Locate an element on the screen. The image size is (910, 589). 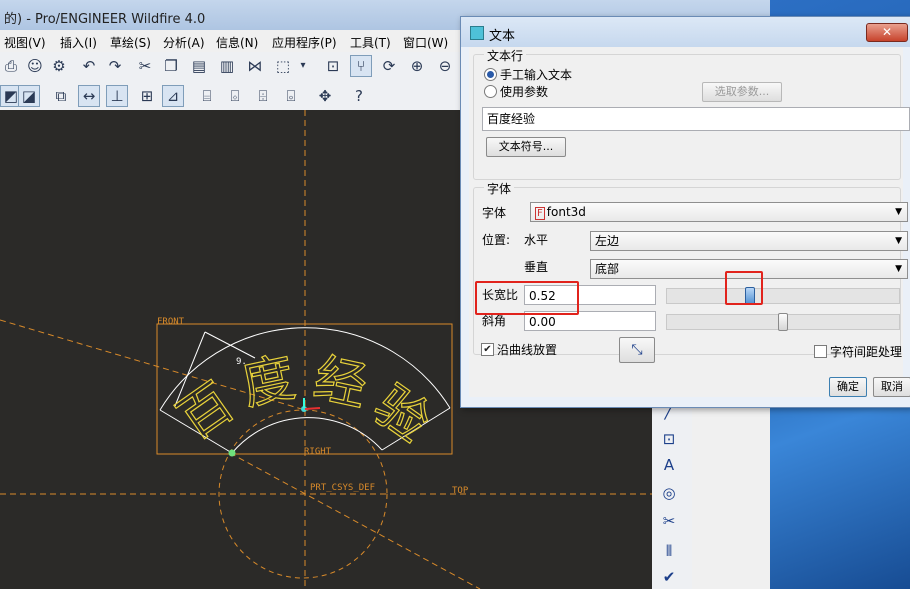
arc-text-glyph-3: 经 is located at coordinates (340, 383).